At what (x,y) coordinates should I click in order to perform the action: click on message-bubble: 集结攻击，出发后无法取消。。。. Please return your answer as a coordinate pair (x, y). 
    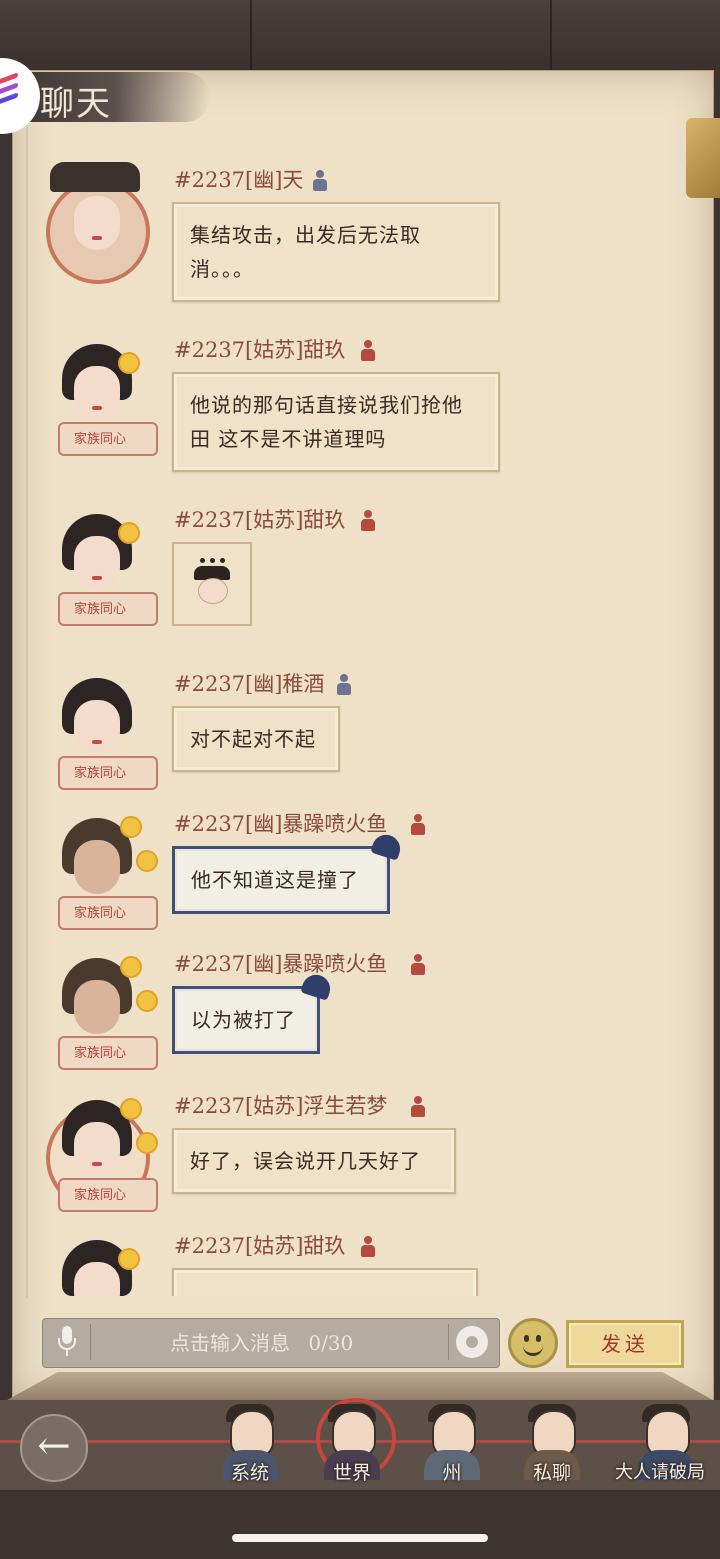
    Looking at the image, I should click on (336, 252).